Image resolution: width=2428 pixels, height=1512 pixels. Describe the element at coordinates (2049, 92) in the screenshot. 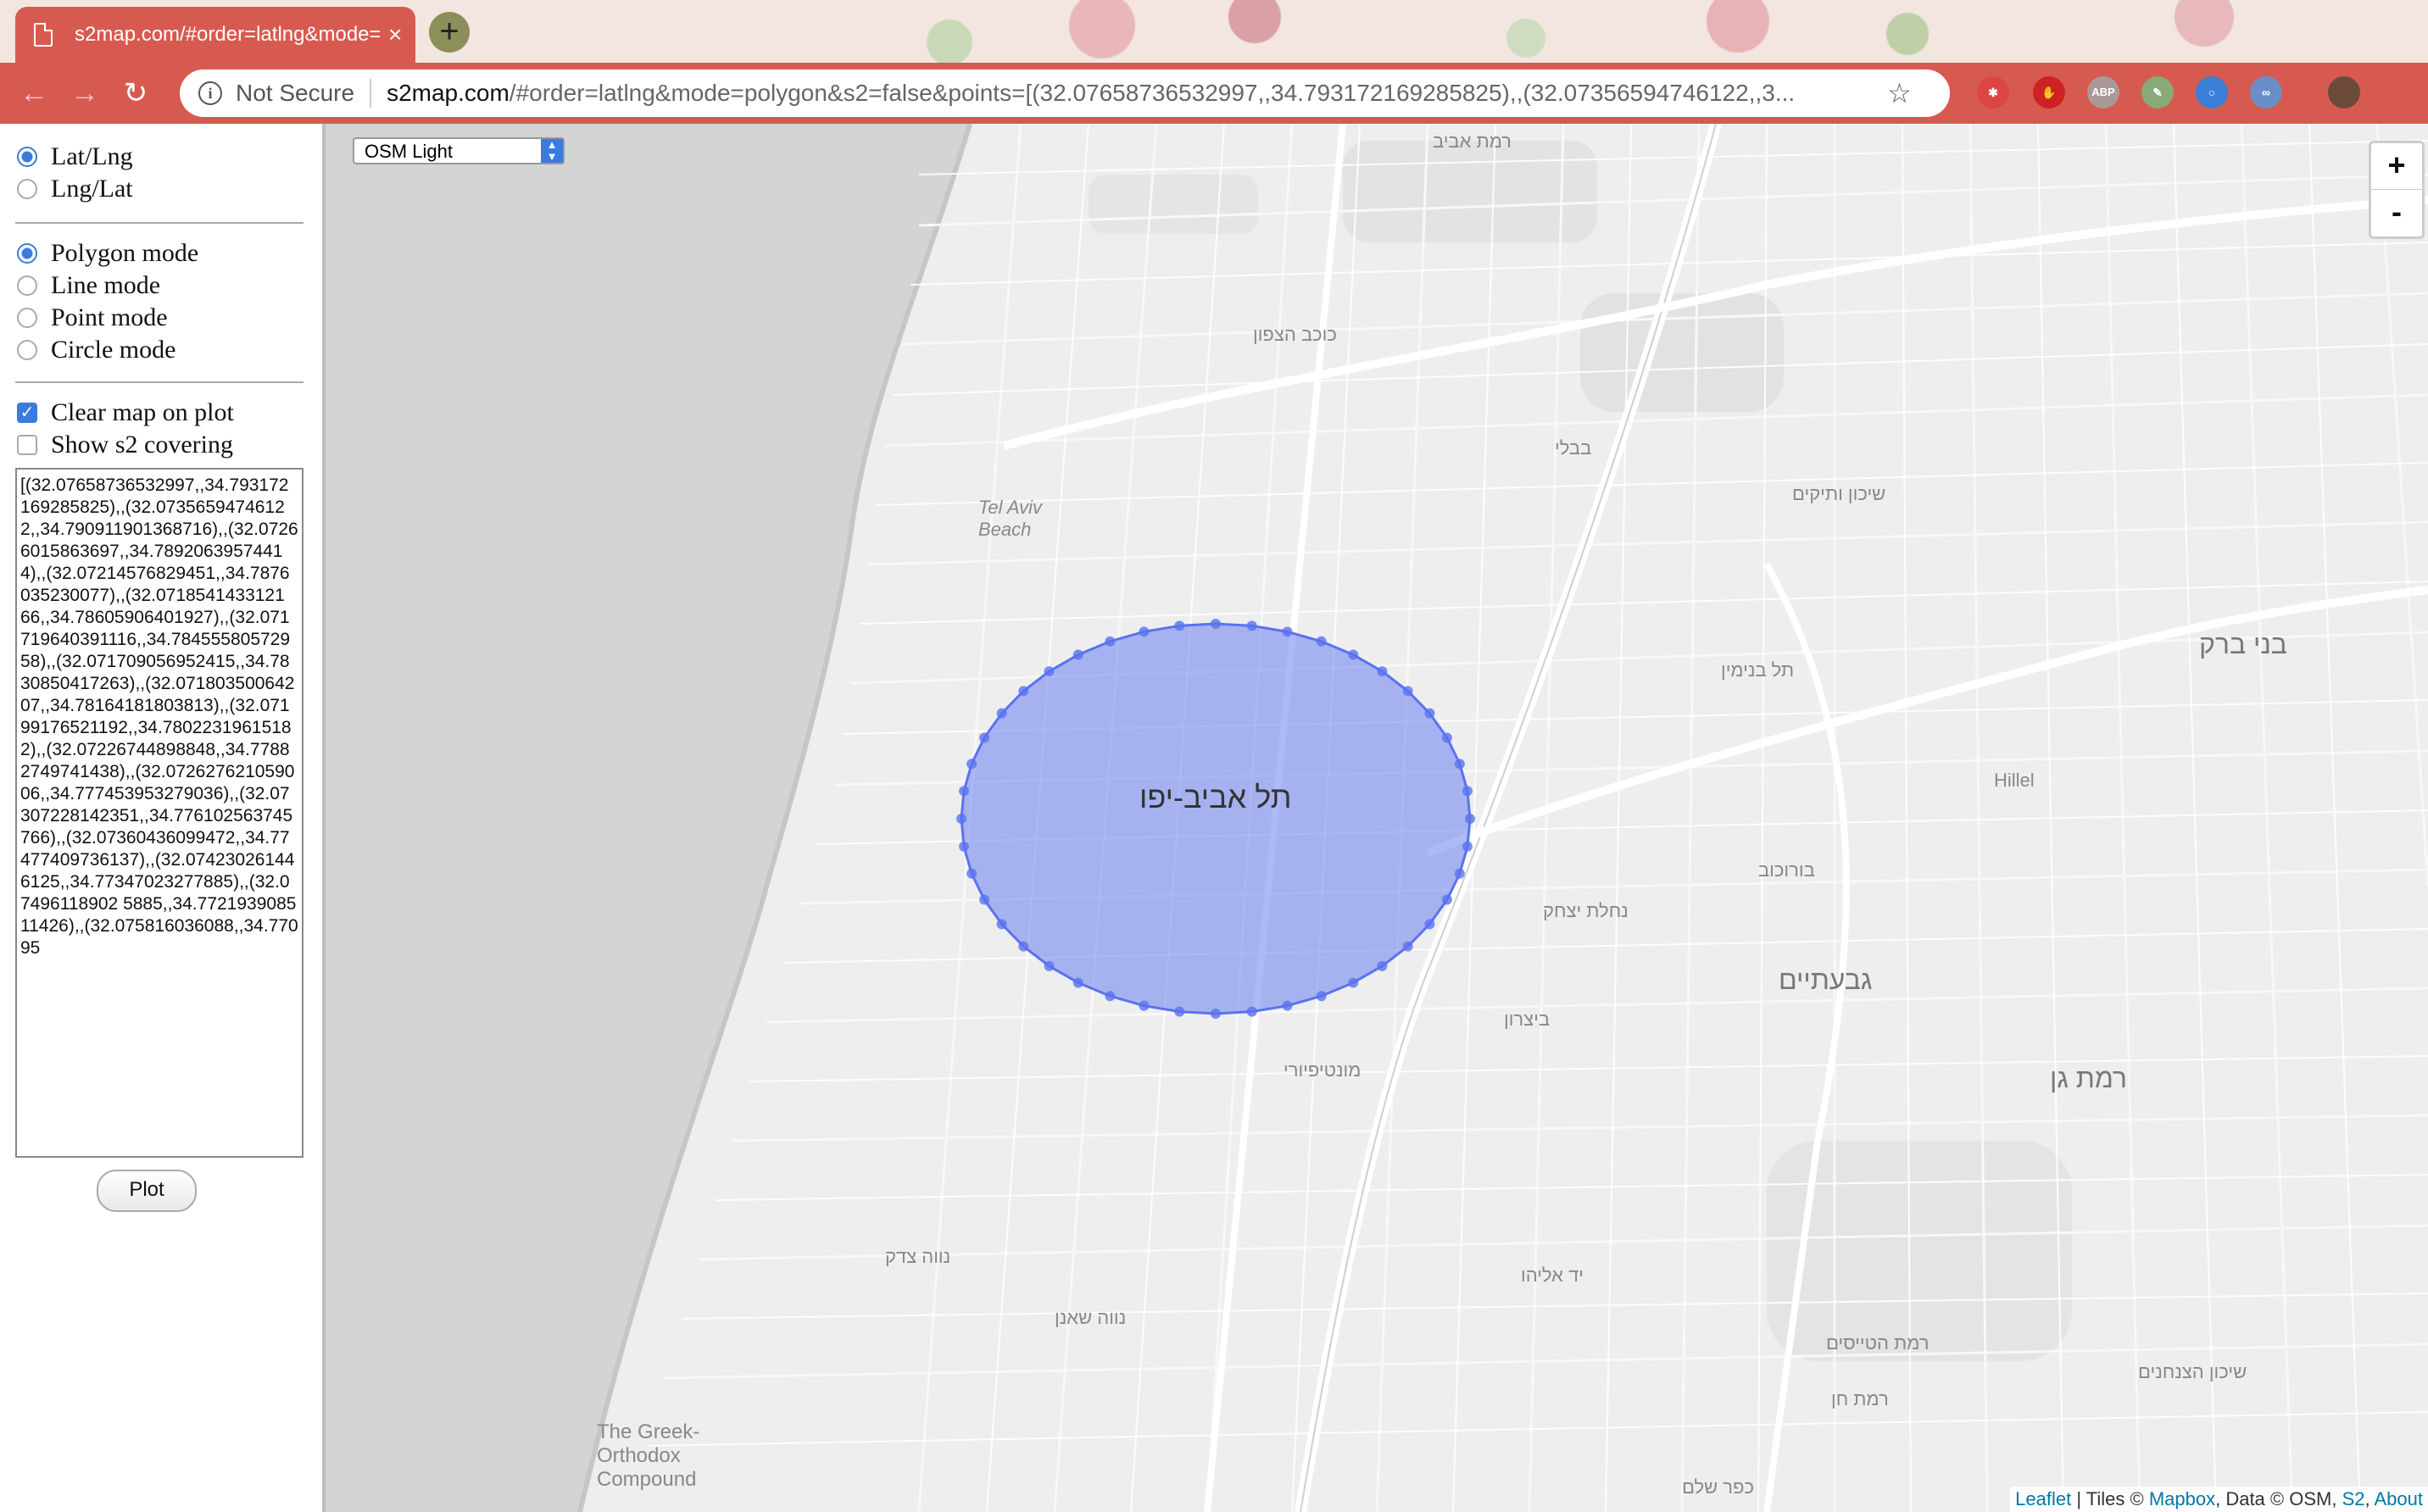

I see `extension-hand-icon: ✋` at that location.